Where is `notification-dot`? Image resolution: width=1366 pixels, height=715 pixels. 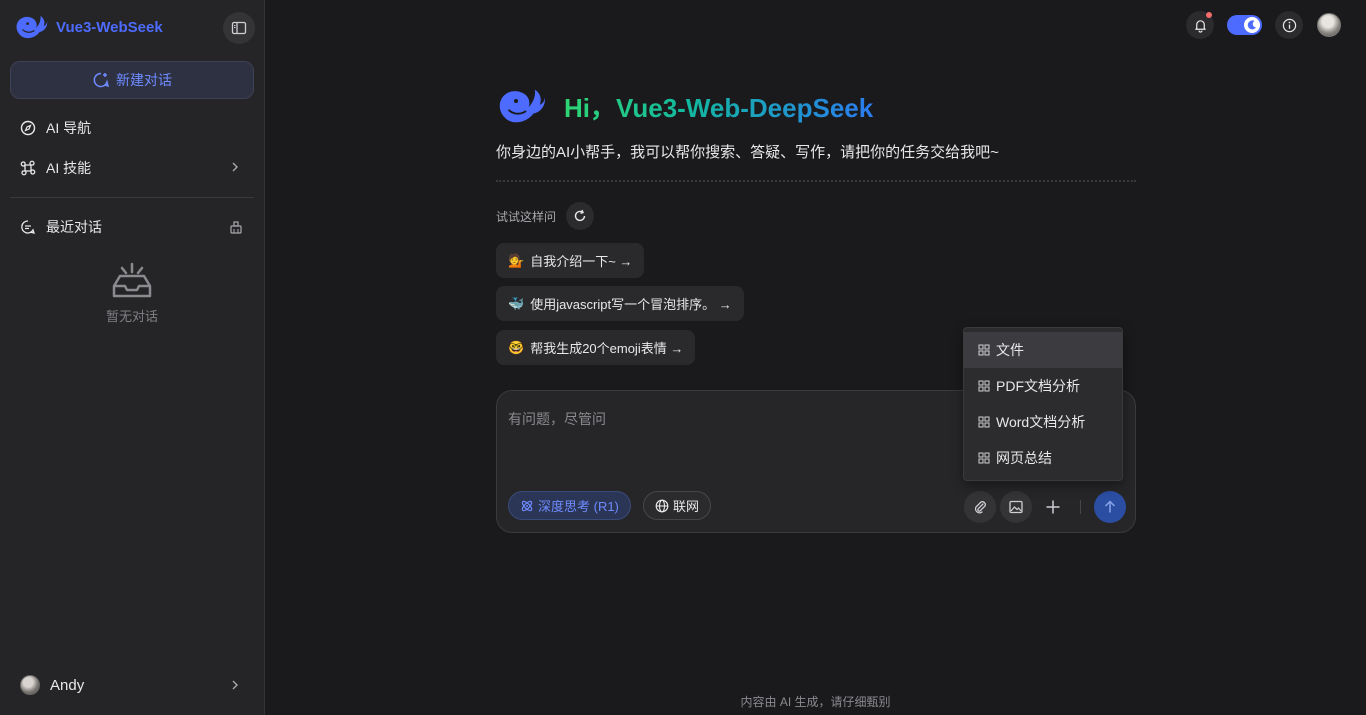
notification-dot is located at coordinates (1209, 15).